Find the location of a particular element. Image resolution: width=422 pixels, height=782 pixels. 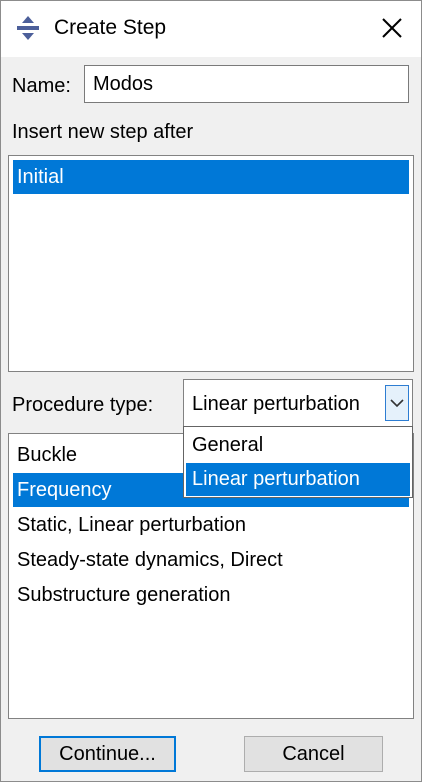

step-name-input is located at coordinates (246, 84).